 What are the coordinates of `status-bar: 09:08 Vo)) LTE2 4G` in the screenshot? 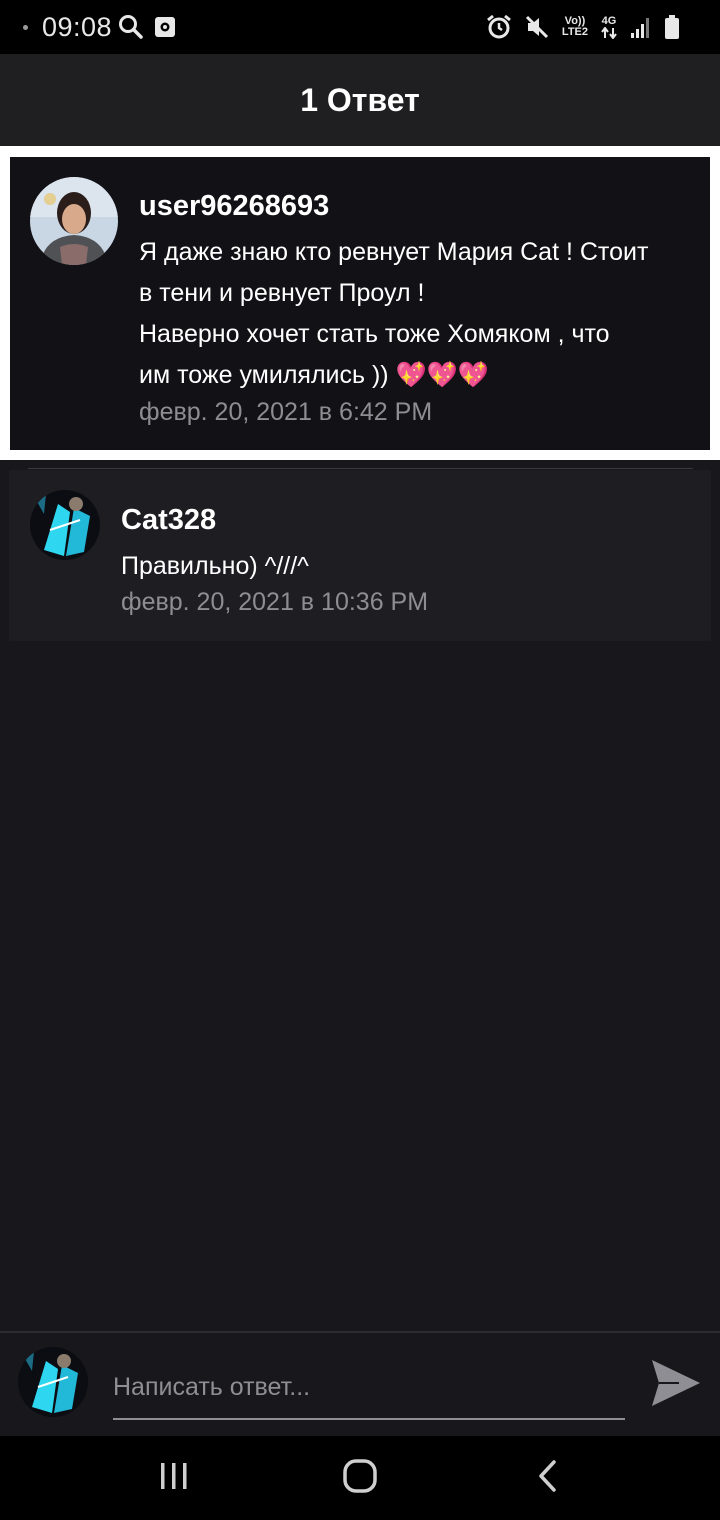 It's located at (360, 27).